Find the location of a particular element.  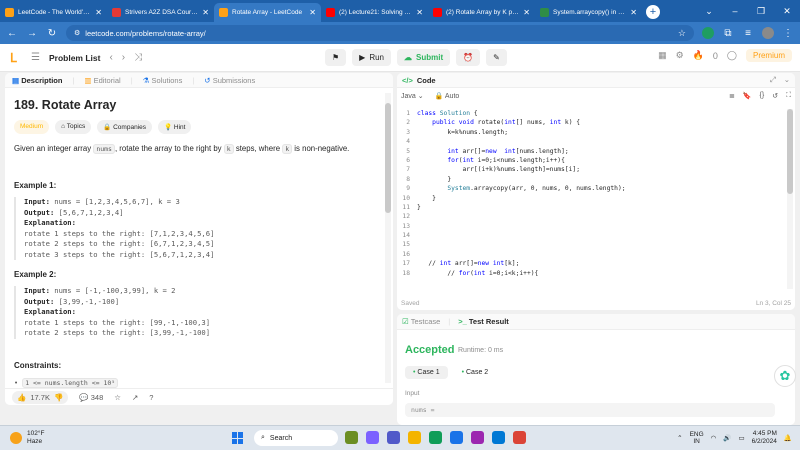

description-footer: 👍 17.7K 👎 💬 348 ☆ ↗ ? is located at coordinates (199, 396).